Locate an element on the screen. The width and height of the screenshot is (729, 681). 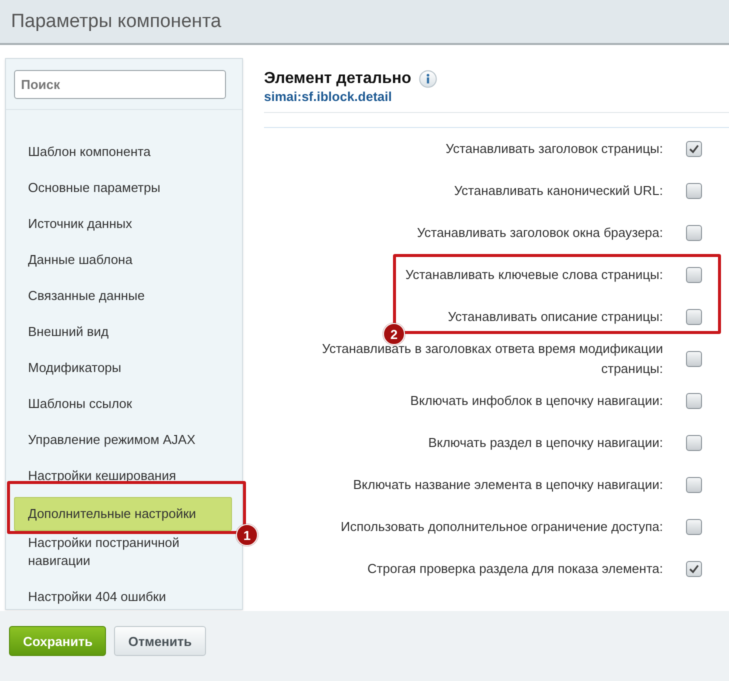
setting-label: Устанавливать ключевые слова страницы: is located at coordinates (534, 275).